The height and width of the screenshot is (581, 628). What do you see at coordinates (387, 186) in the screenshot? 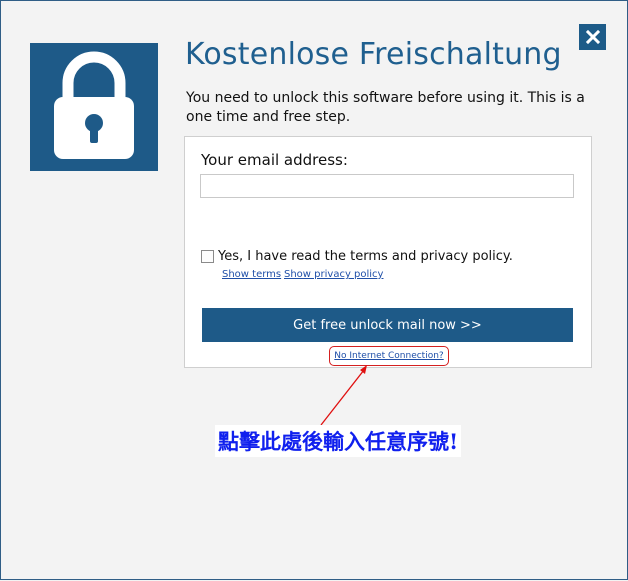
I see `email-field` at bounding box center [387, 186].